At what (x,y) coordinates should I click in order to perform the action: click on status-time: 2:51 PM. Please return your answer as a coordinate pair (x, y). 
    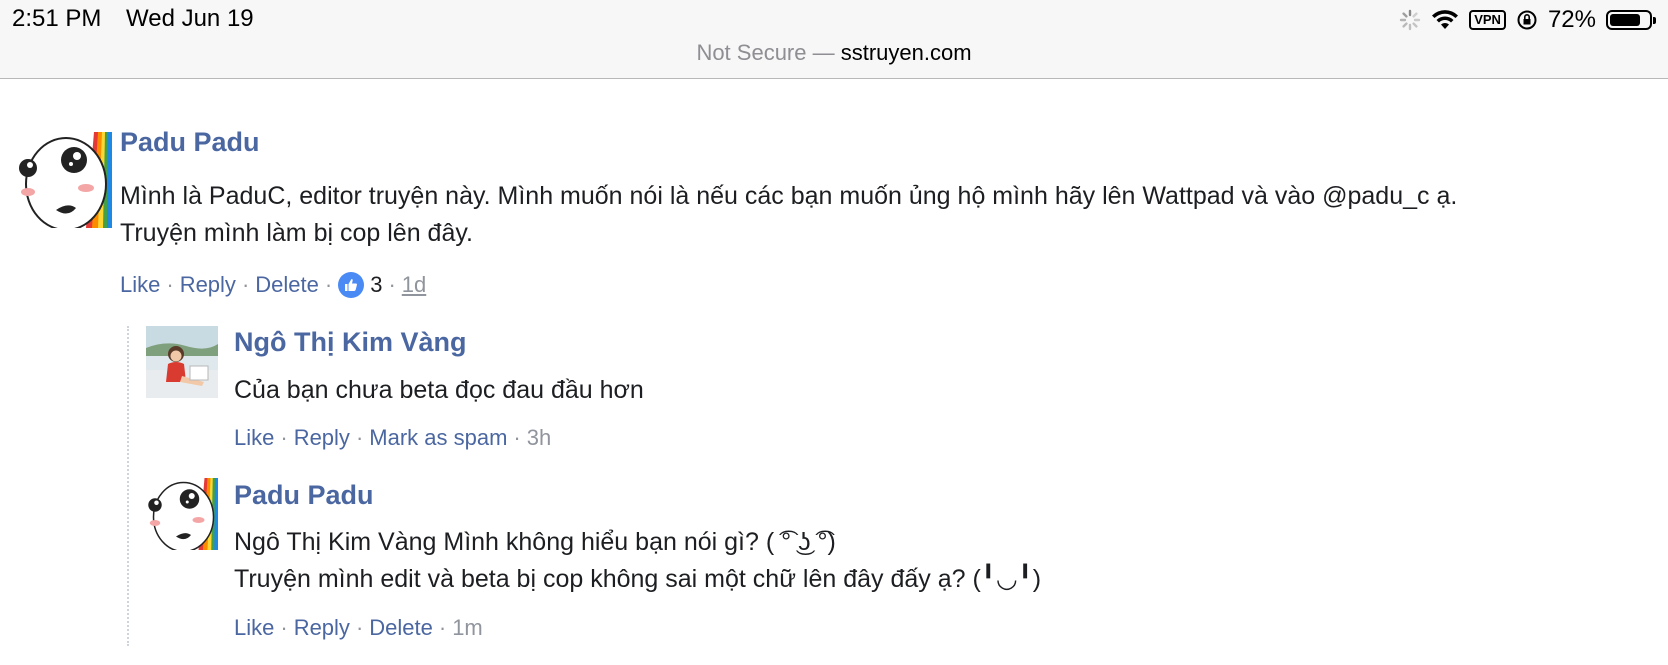
    Looking at the image, I should click on (57, 18).